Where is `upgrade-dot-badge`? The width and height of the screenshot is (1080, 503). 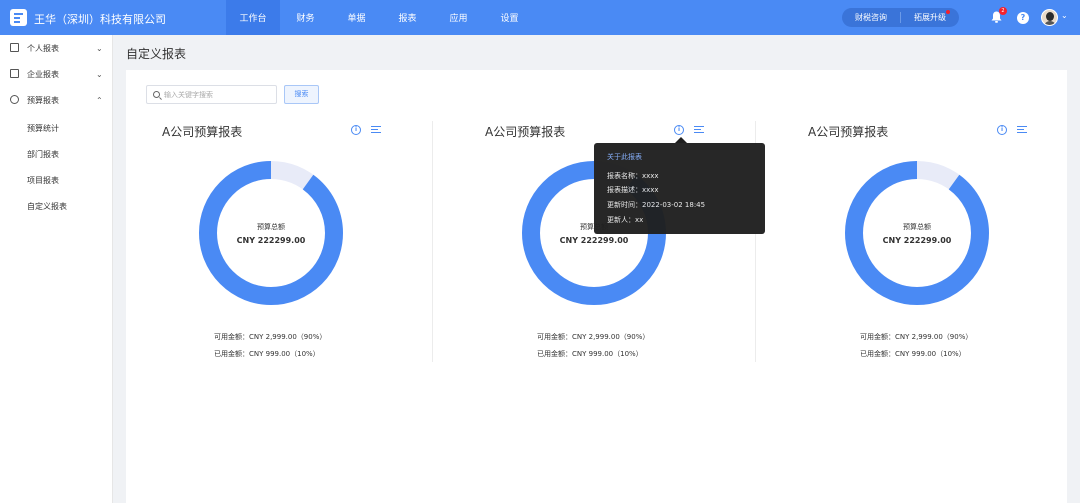
upgrade-dot-badge is located at coordinates (948, 12).